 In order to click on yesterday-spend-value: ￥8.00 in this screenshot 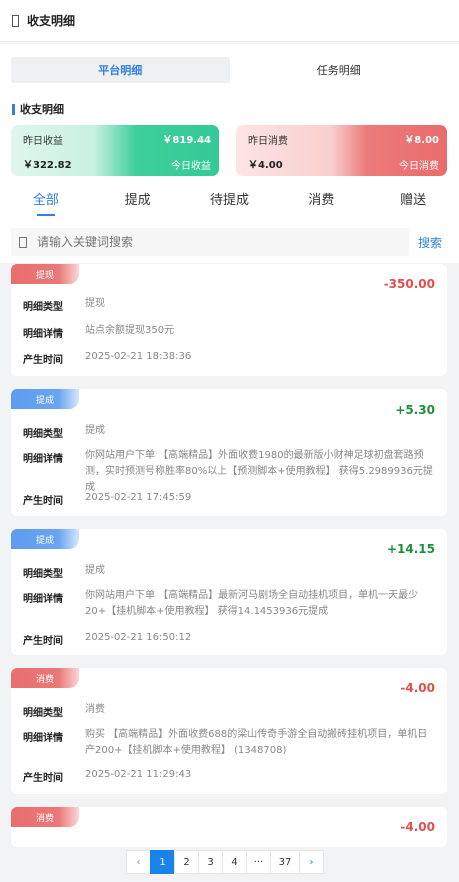, I will do `click(421, 140)`.